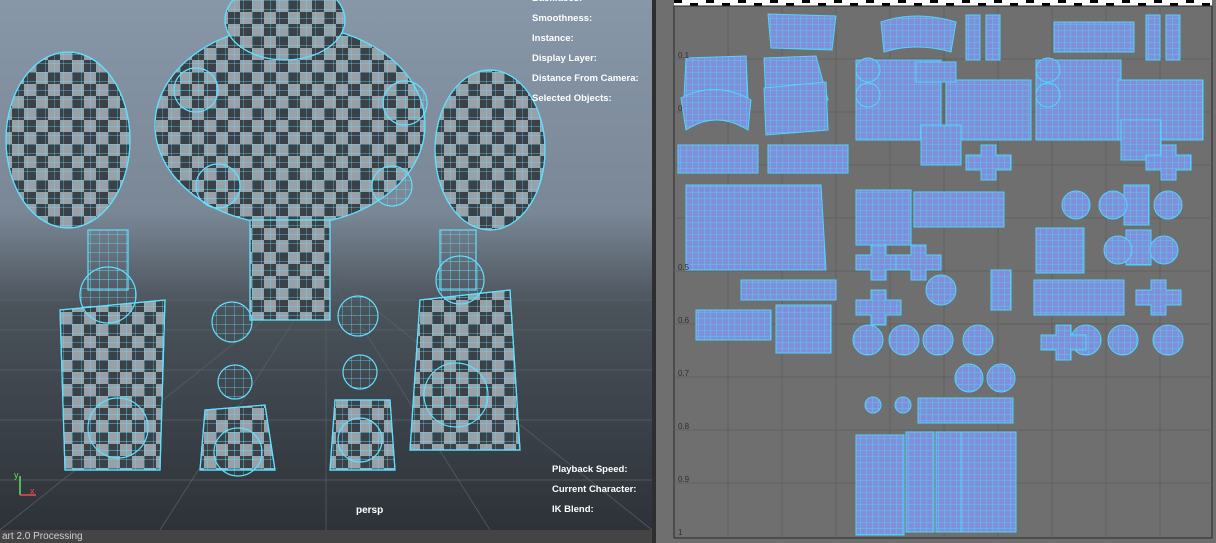 Image resolution: width=1216 pixels, height=543 pixels. What do you see at coordinates (590, 469) in the screenshot?
I see `hud-playback-speed: Playback Speed:` at bounding box center [590, 469].